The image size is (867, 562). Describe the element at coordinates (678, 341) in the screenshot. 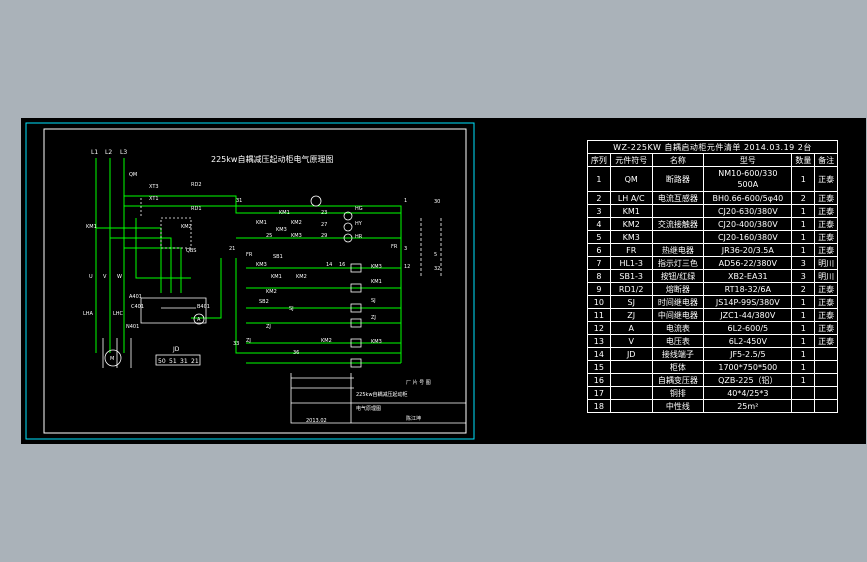

I see `bom-cell: 电压表` at that location.